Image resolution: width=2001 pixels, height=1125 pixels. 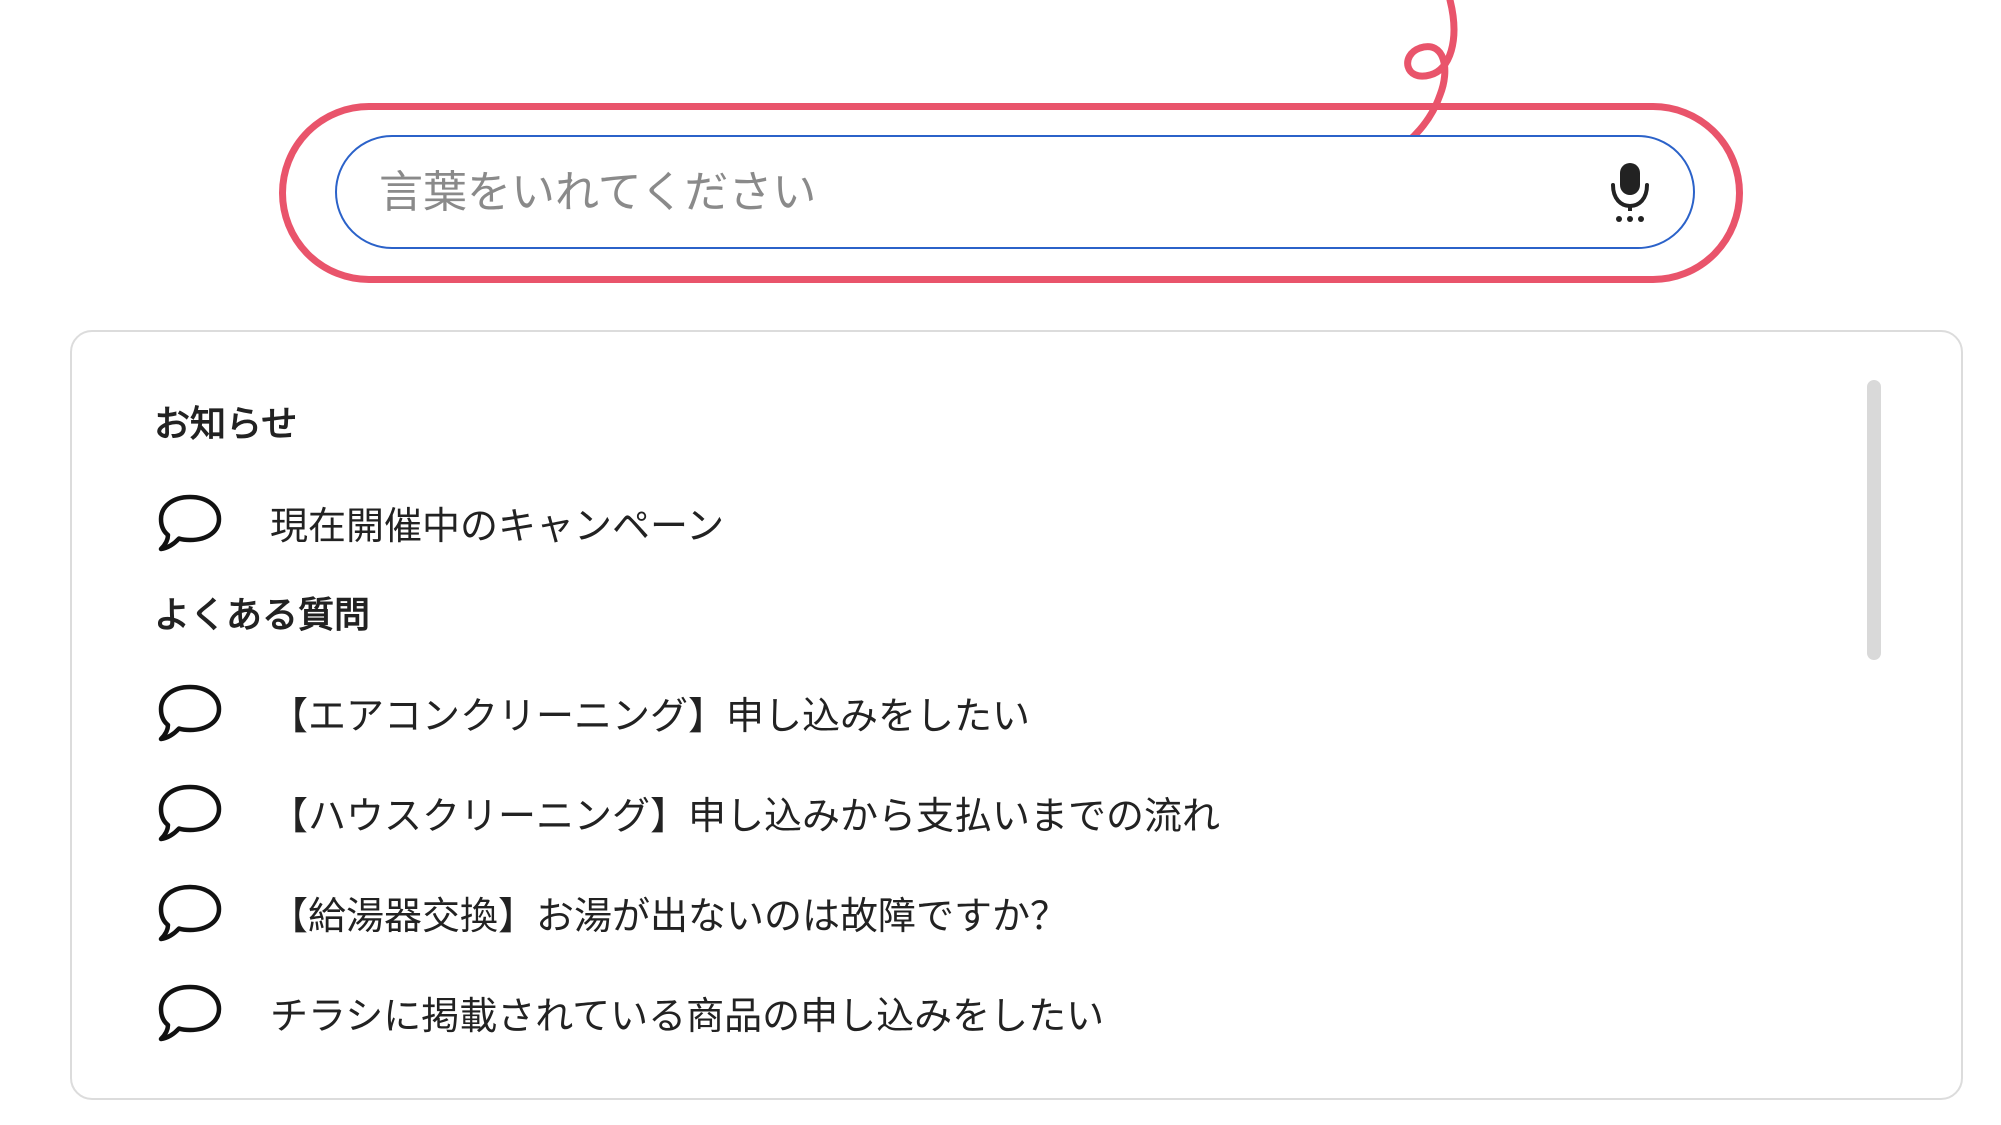 I want to click on suggestion-item: 【ハウスクリーニング】申し込みから支払いまでの流れ, so click(x=688, y=812).